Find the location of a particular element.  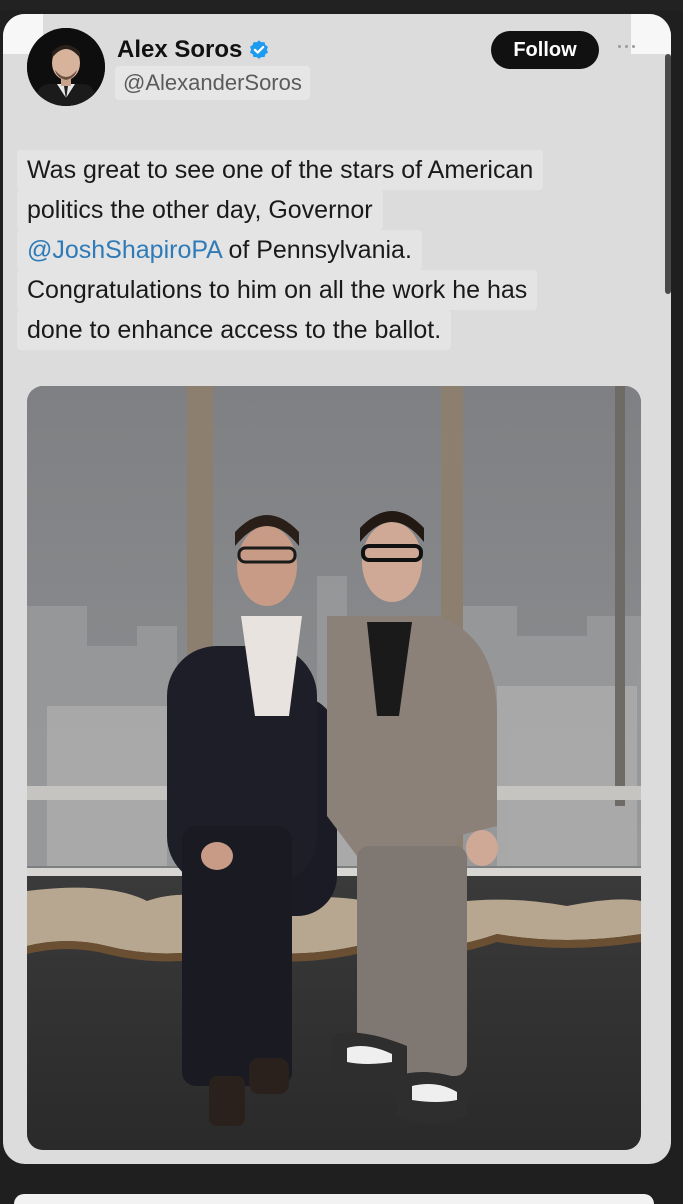

top-strip is located at coordinates (341, 5).